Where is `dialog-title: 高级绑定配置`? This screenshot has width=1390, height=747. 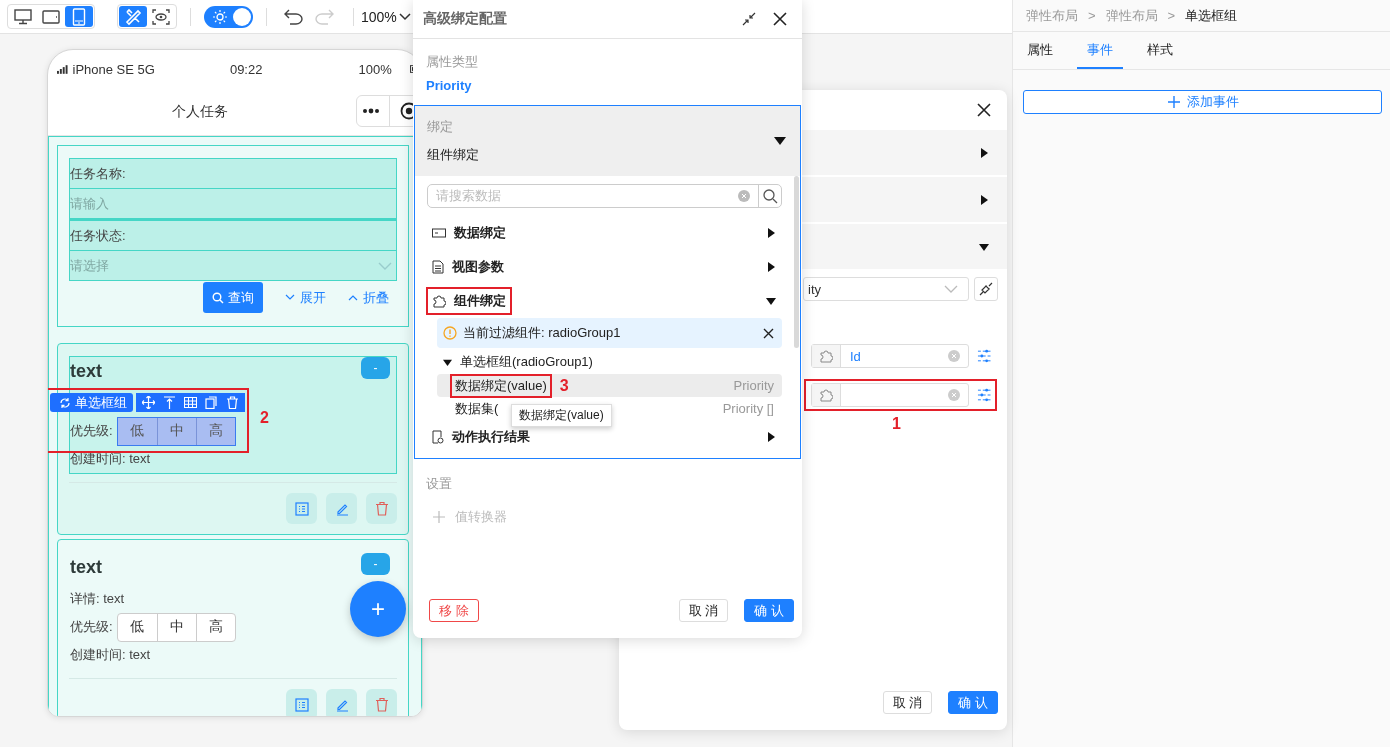
dialog-title: 高级绑定配置 is located at coordinates (465, 19).